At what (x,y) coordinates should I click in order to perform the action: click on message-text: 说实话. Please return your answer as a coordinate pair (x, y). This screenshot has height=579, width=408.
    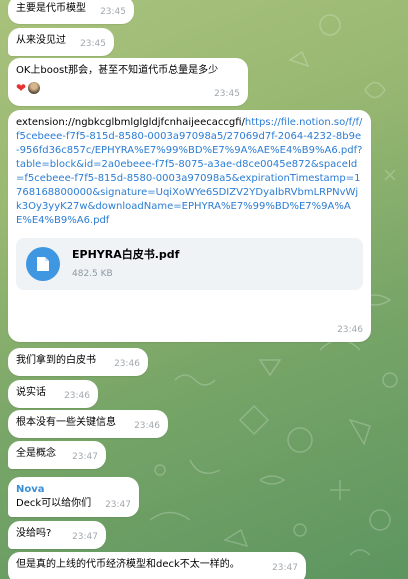
    Looking at the image, I should click on (31, 392).